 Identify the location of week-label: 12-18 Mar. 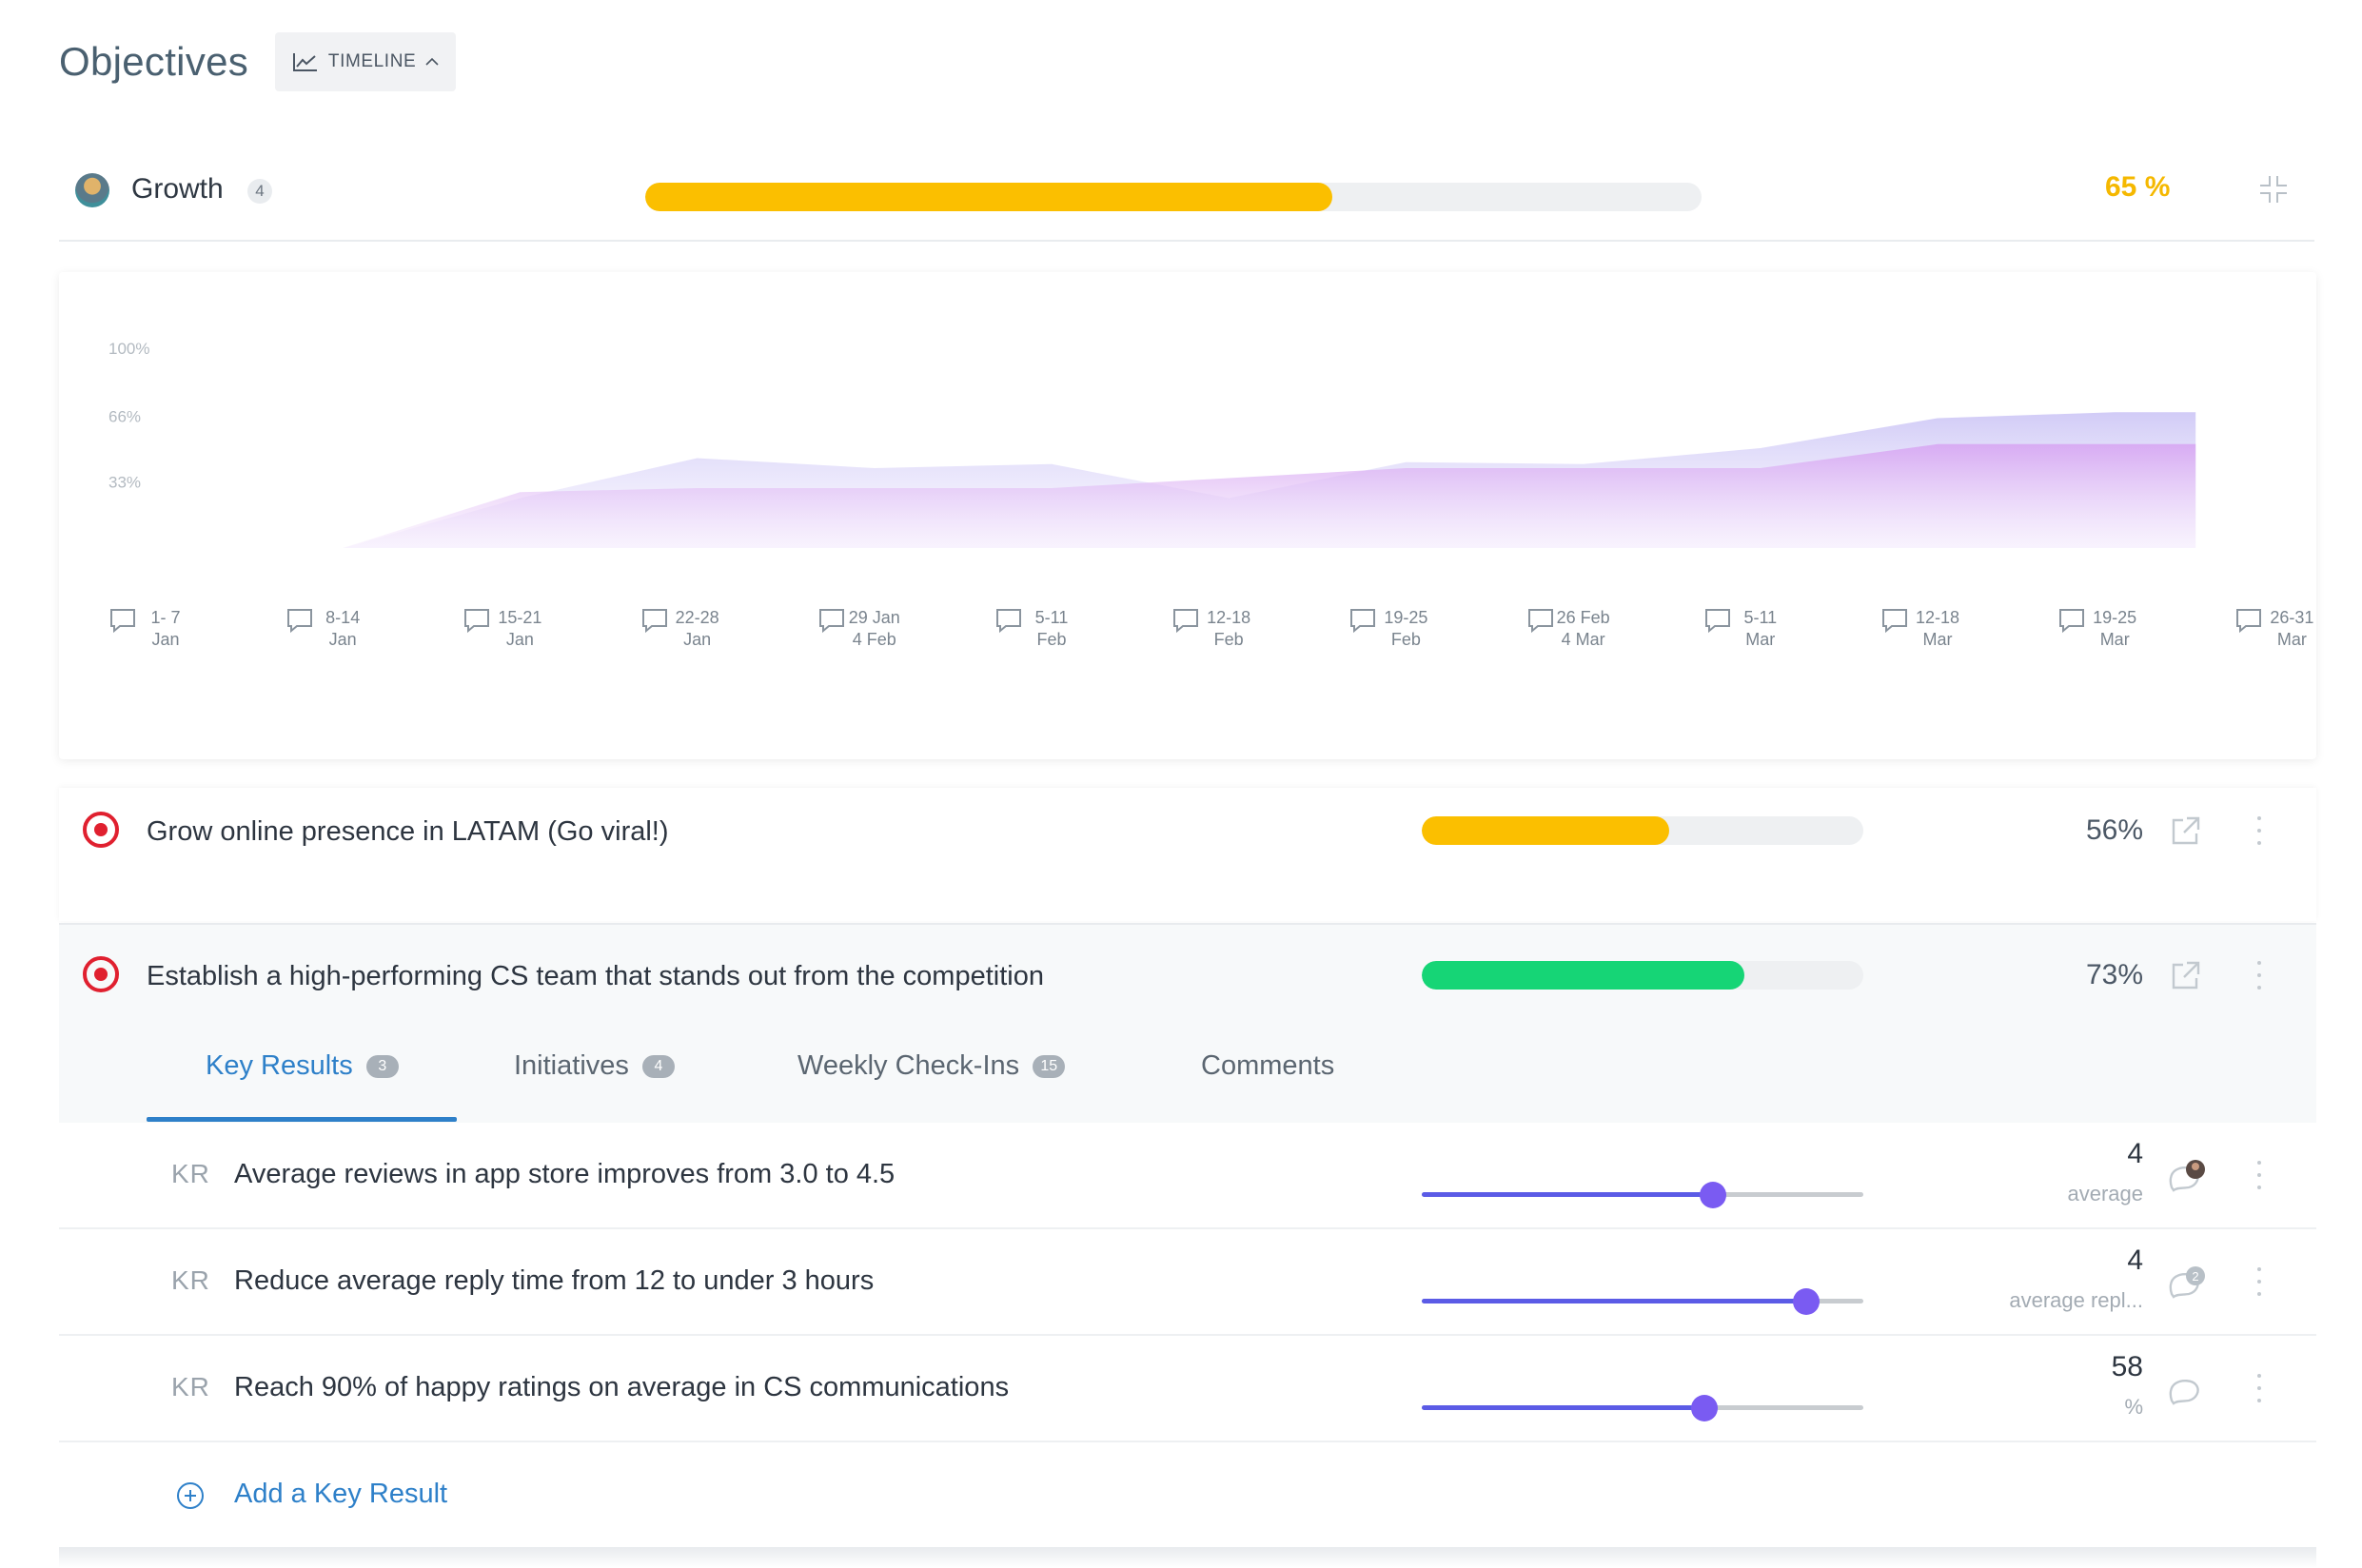
(1937, 640).